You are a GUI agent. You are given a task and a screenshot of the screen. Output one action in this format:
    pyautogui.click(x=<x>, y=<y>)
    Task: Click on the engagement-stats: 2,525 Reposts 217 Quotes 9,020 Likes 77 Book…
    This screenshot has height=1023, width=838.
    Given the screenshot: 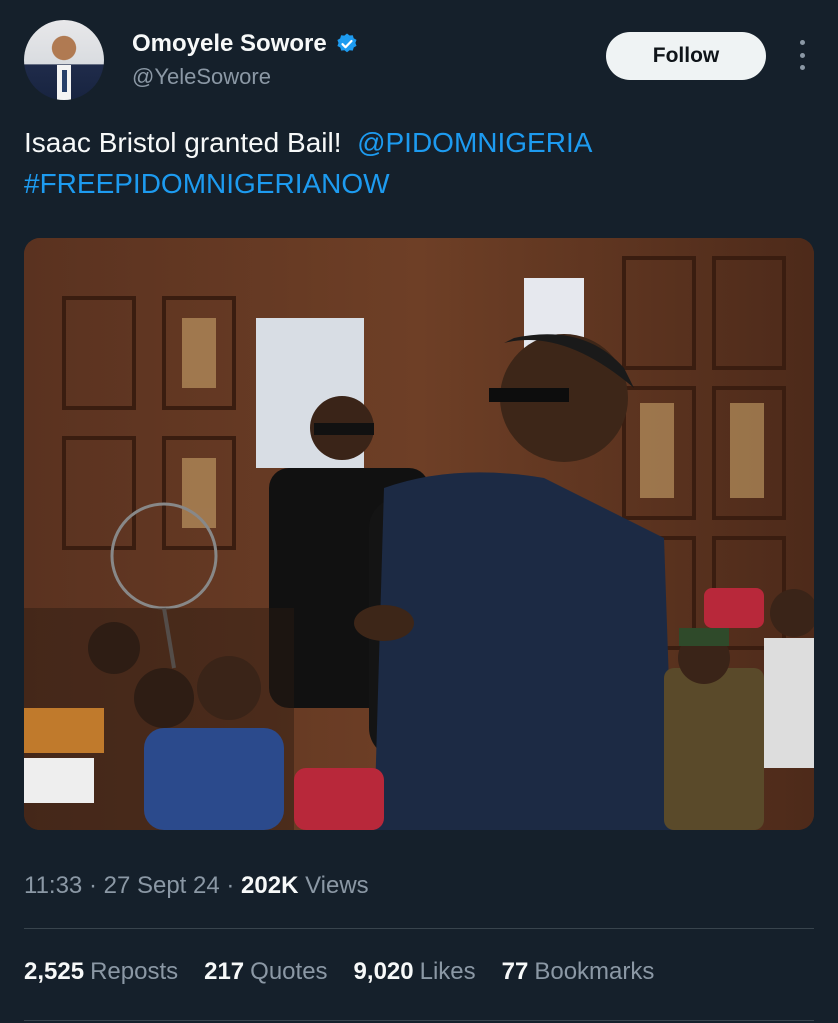 What is the action you would take?
    pyautogui.click(x=339, y=972)
    